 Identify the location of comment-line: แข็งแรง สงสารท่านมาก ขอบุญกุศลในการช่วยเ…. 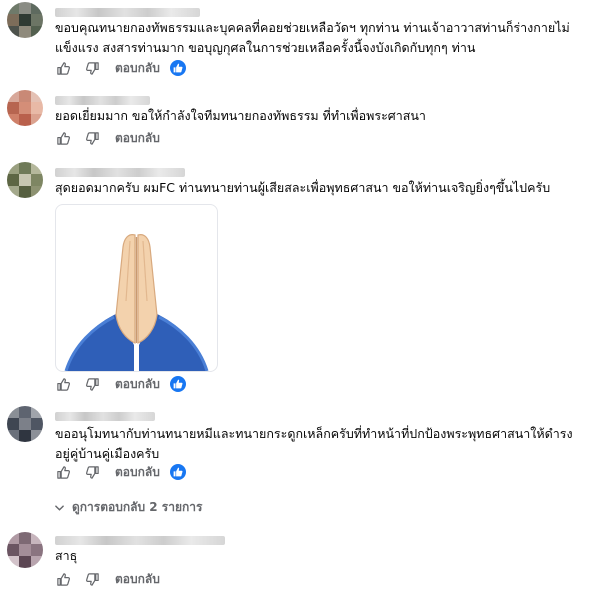
(265, 47).